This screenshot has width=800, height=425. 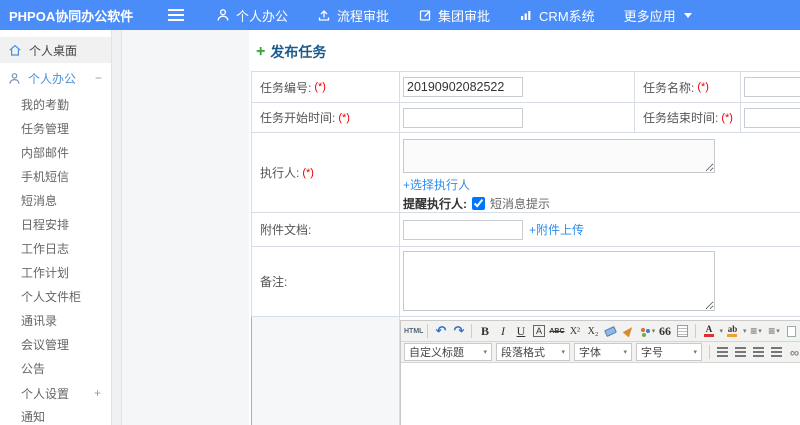 What do you see at coordinates (436, 185) in the screenshot?
I see `select-executor-link: +选择执行人` at bounding box center [436, 185].